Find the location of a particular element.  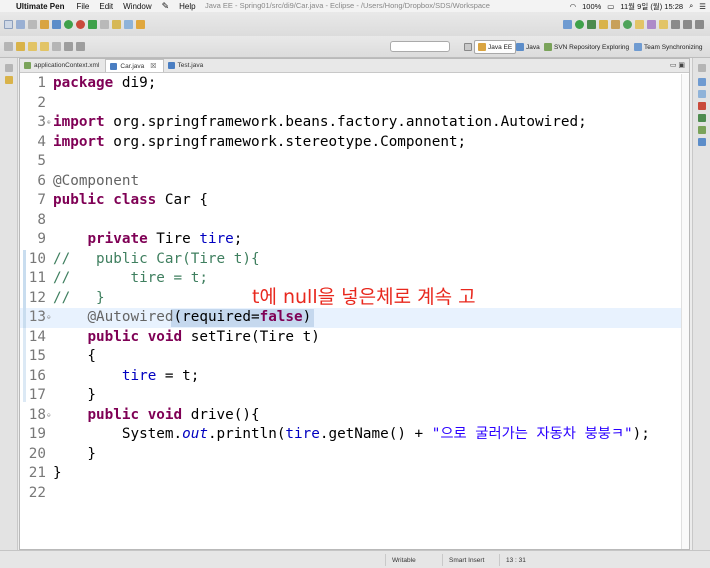

line-number: 11 is located at coordinates (37, 278).